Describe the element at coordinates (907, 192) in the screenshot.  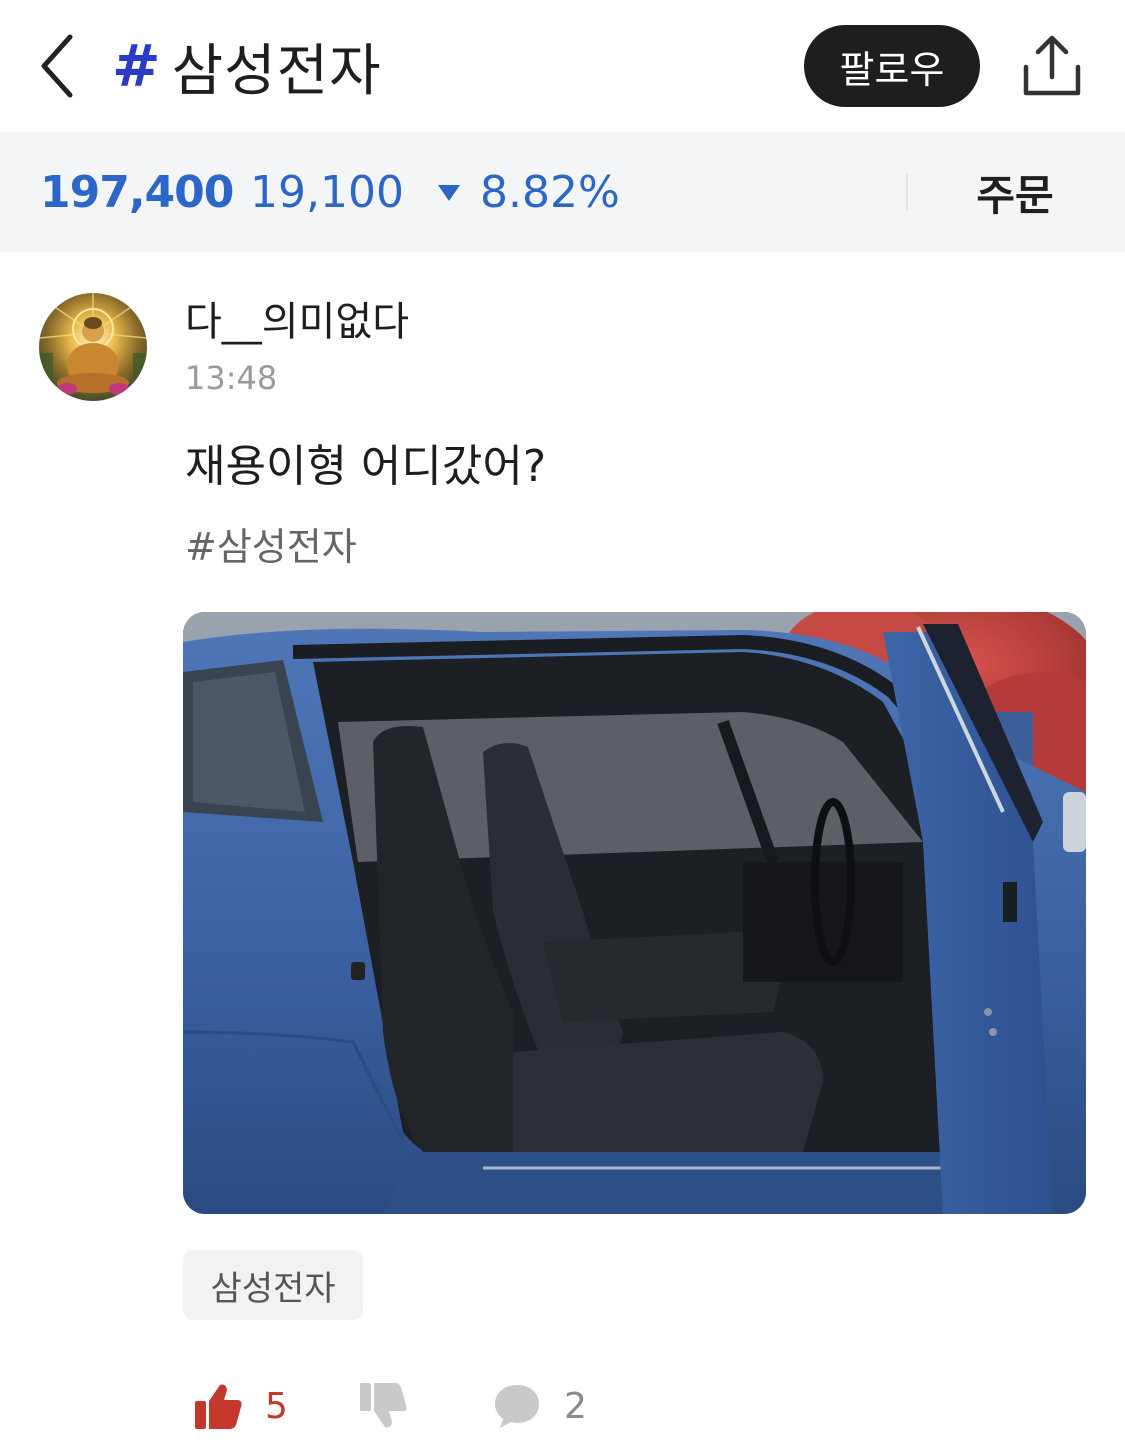
I see `divider` at that location.